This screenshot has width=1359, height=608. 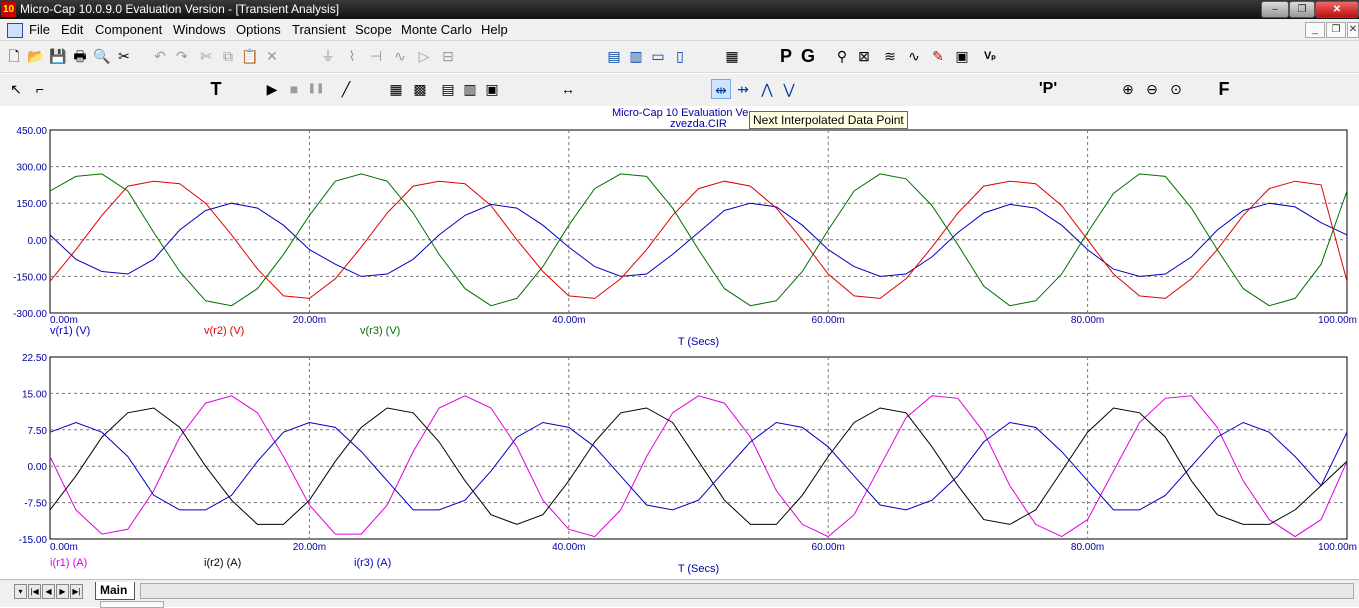 I want to click on legend-entry: i(r3) (A), so click(x=372, y=563).